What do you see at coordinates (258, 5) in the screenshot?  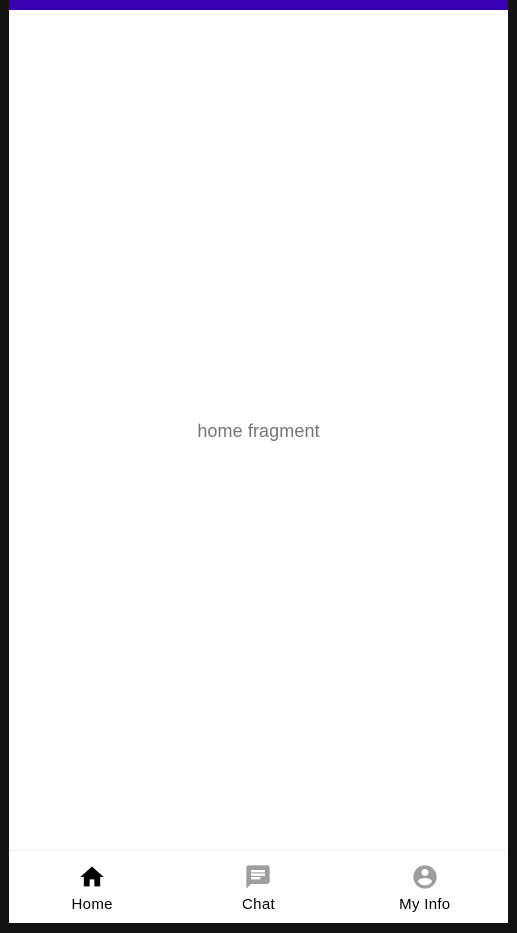 I see `status-bar` at bounding box center [258, 5].